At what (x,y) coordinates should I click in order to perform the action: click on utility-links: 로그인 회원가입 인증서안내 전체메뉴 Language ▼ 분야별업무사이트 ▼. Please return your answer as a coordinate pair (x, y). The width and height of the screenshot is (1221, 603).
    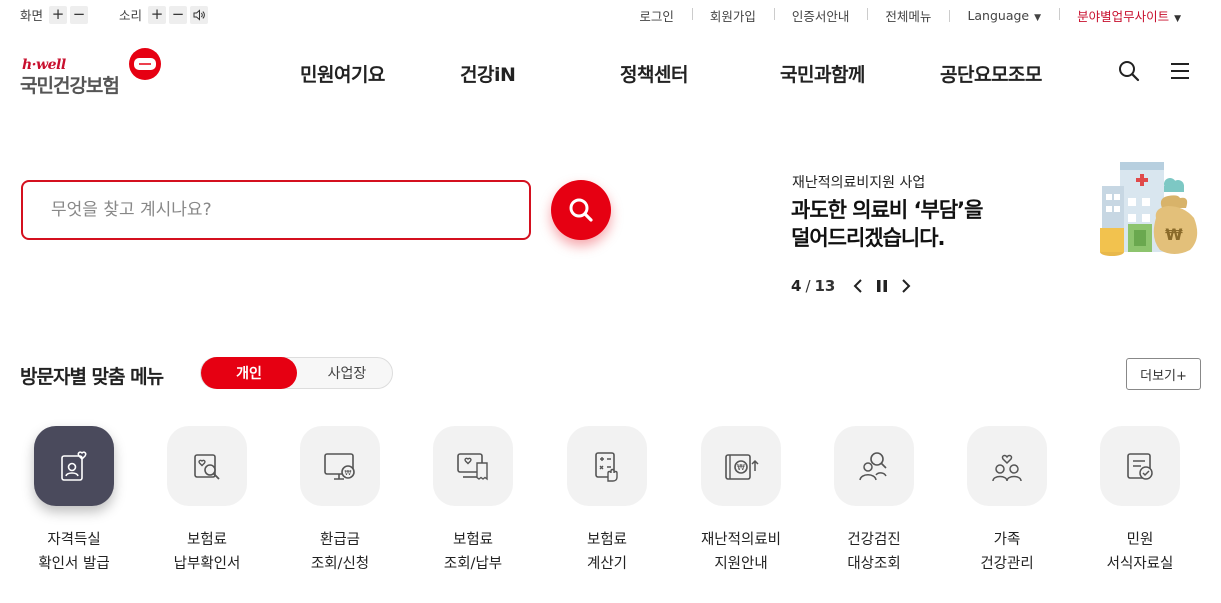
    Looking at the image, I should click on (910, 15).